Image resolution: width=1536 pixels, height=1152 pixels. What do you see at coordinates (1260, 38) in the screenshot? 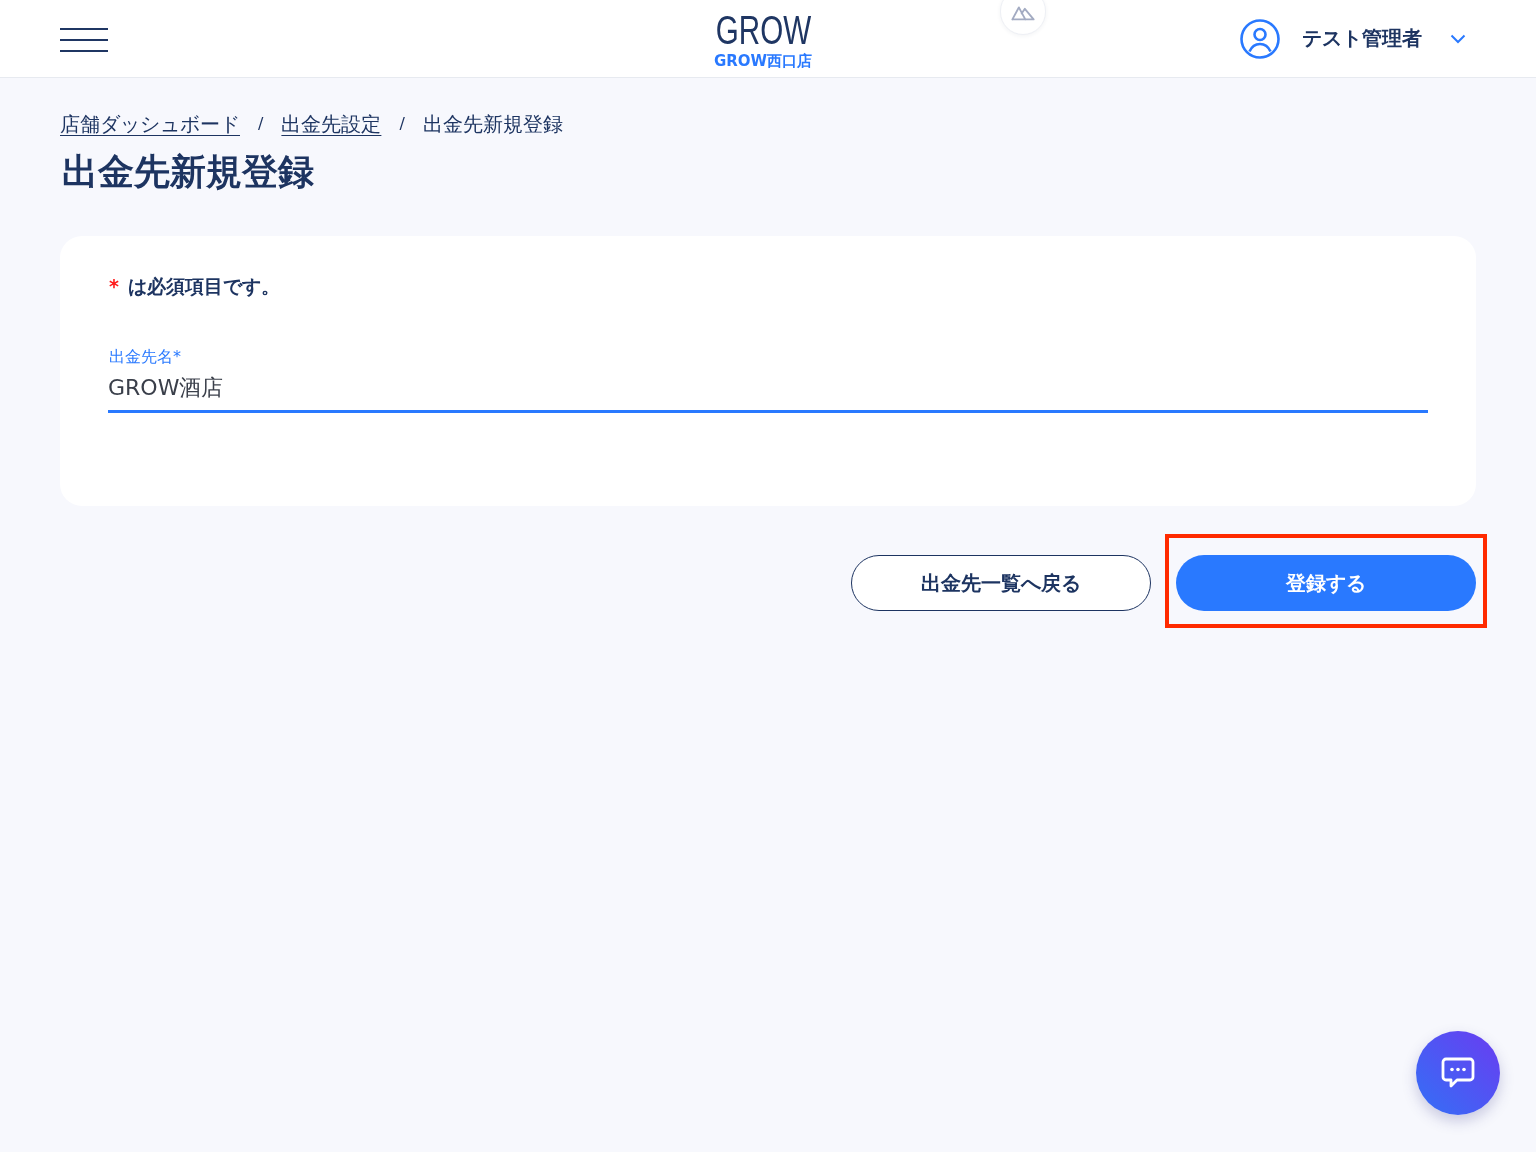
I see `user-icon` at bounding box center [1260, 38].